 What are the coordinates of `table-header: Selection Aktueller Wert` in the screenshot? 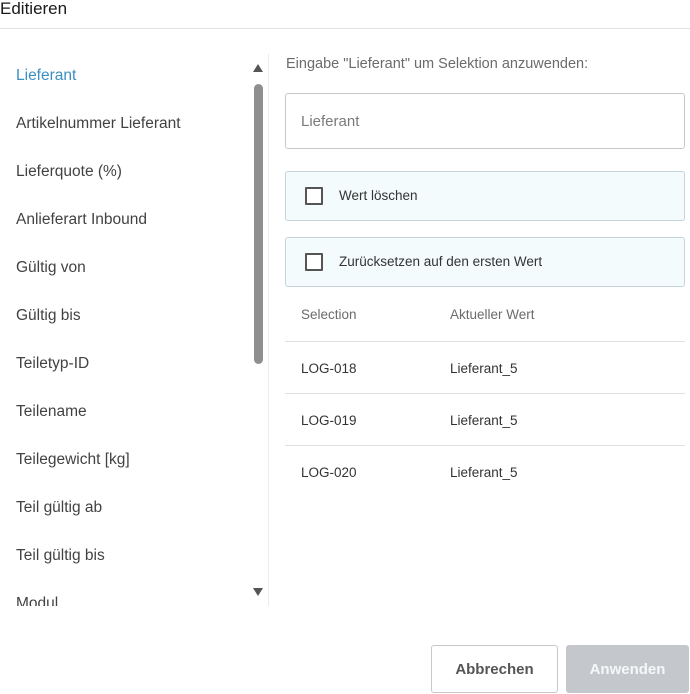 It's located at (485, 318).